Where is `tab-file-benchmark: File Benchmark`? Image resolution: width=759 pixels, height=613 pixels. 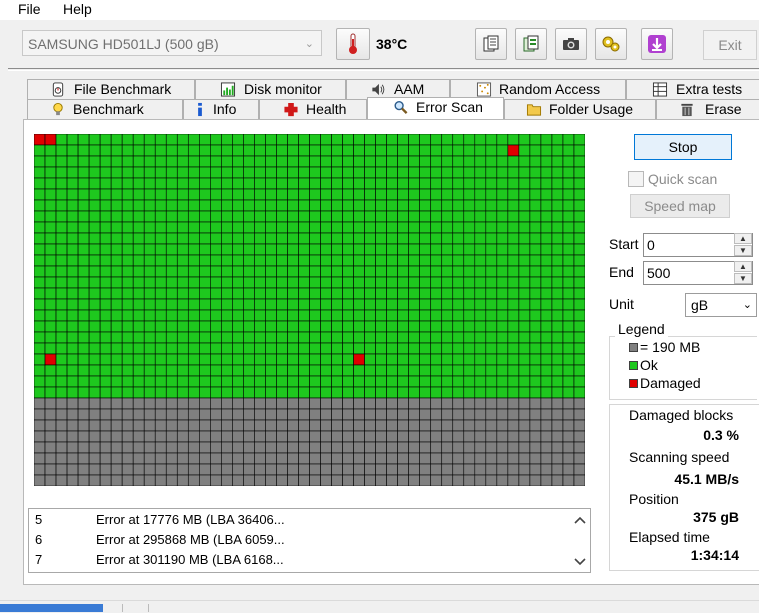 tab-file-benchmark: File Benchmark is located at coordinates (111, 89).